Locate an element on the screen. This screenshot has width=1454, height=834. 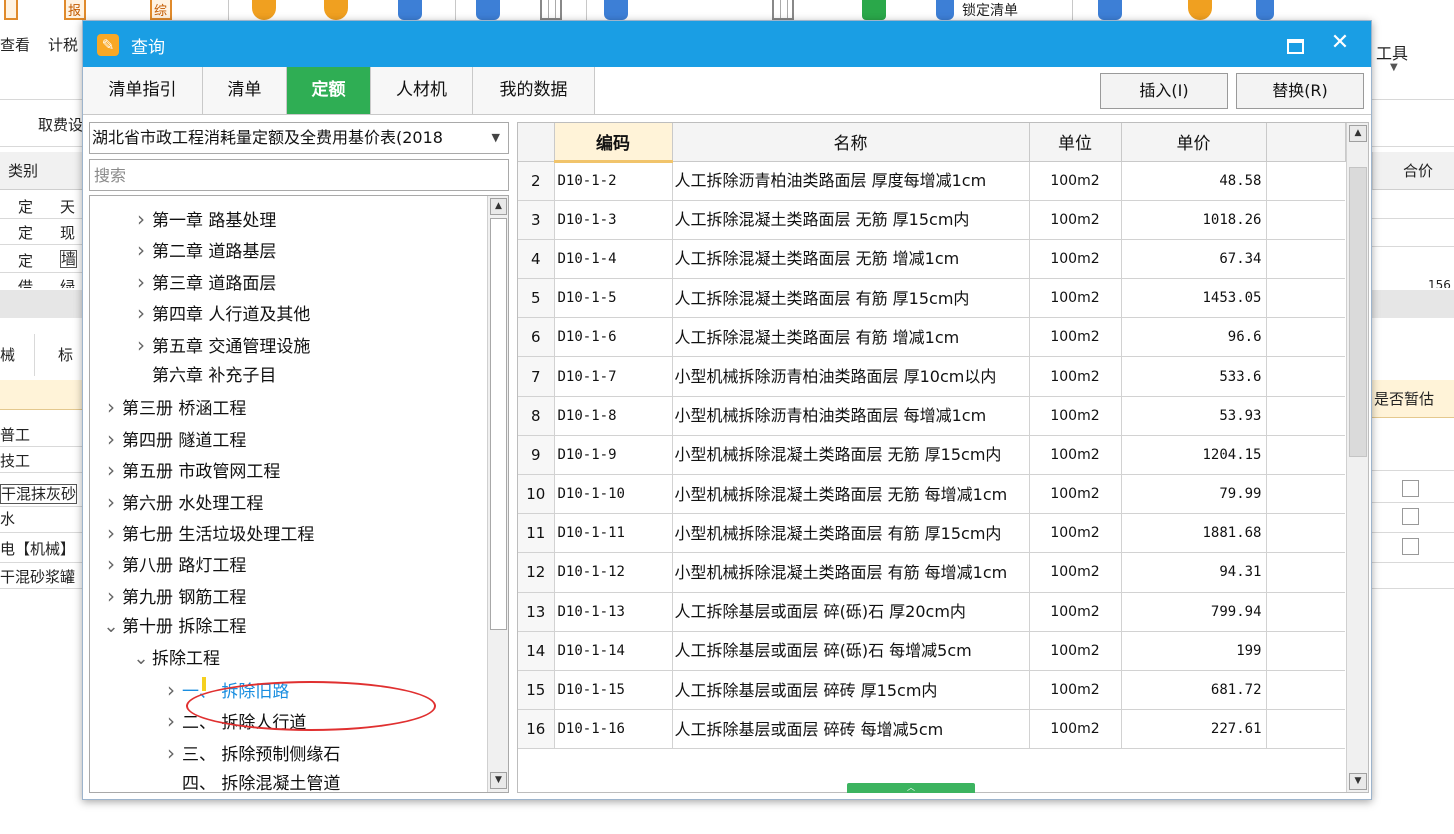
tree-node: › 第三册 桥涵工程 is located at coordinates (173, 407).